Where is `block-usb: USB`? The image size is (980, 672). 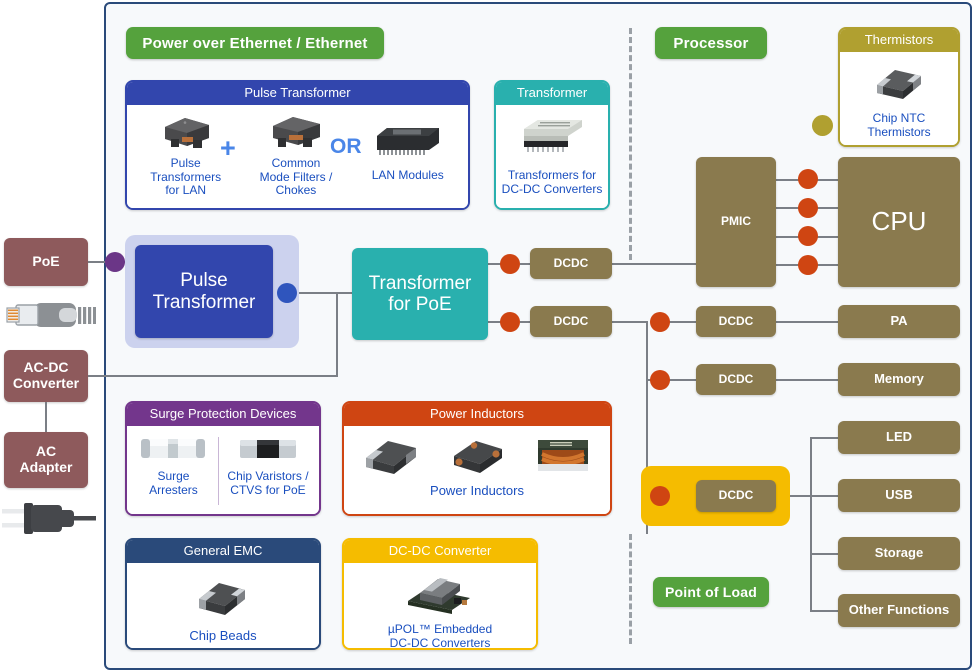 block-usb: USB is located at coordinates (899, 495).